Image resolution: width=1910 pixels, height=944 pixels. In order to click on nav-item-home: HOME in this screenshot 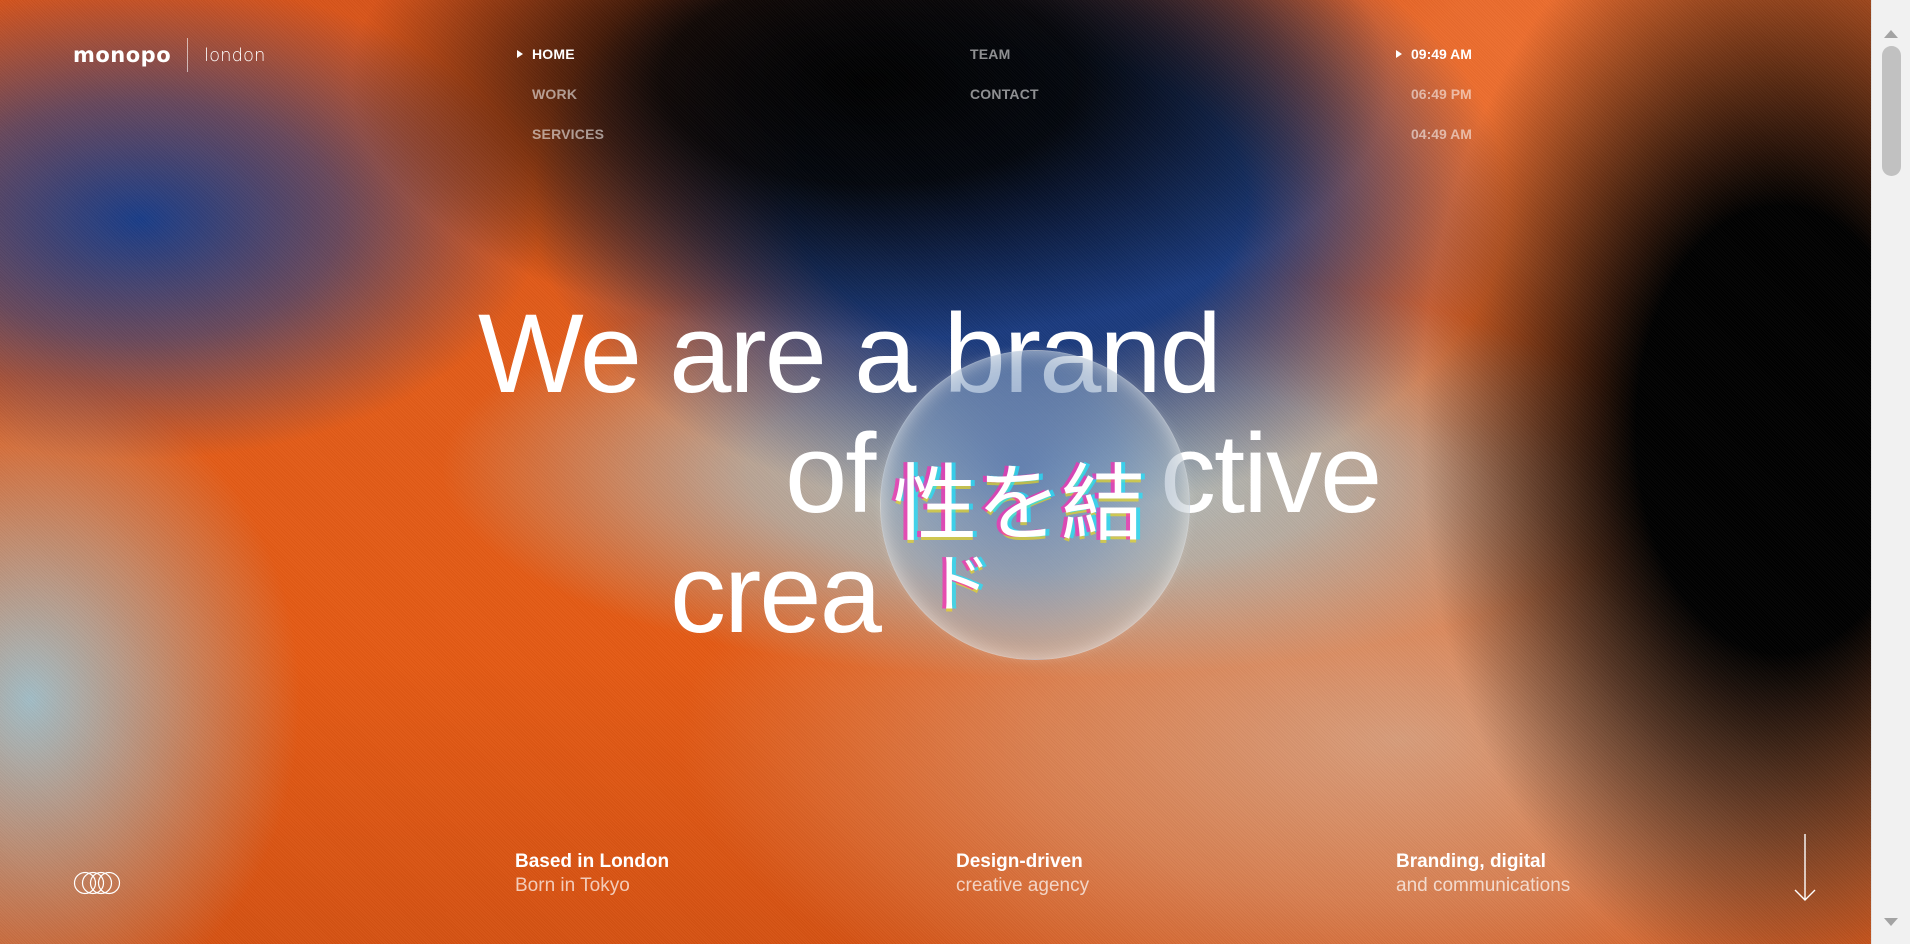, I will do `click(546, 54)`.